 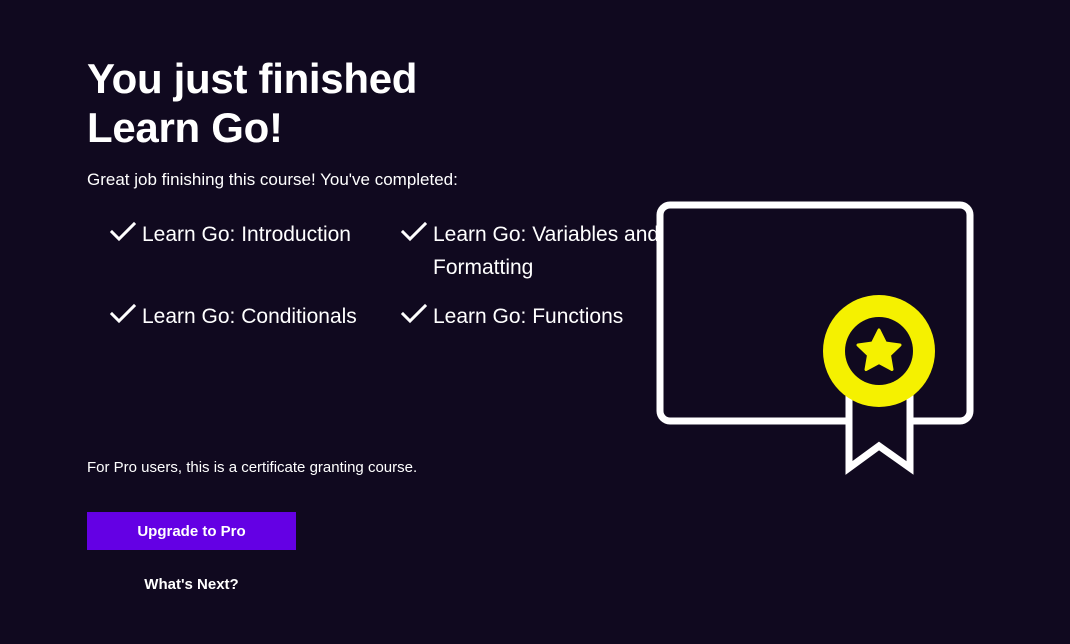 What do you see at coordinates (546, 251) in the screenshot?
I see `completed-lesson-label: Learn Go: Variables and Formatting` at bounding box center [546, 251].